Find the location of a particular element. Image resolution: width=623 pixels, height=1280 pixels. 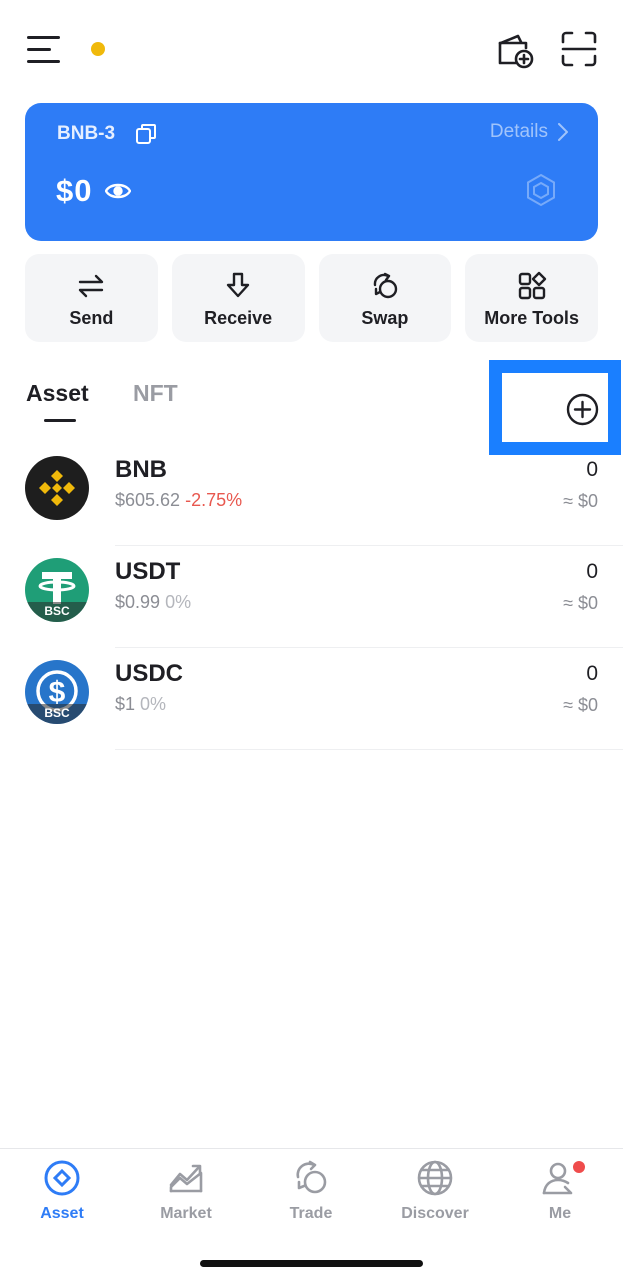

nav-label: Asset is located at coordinates (62, 1213).